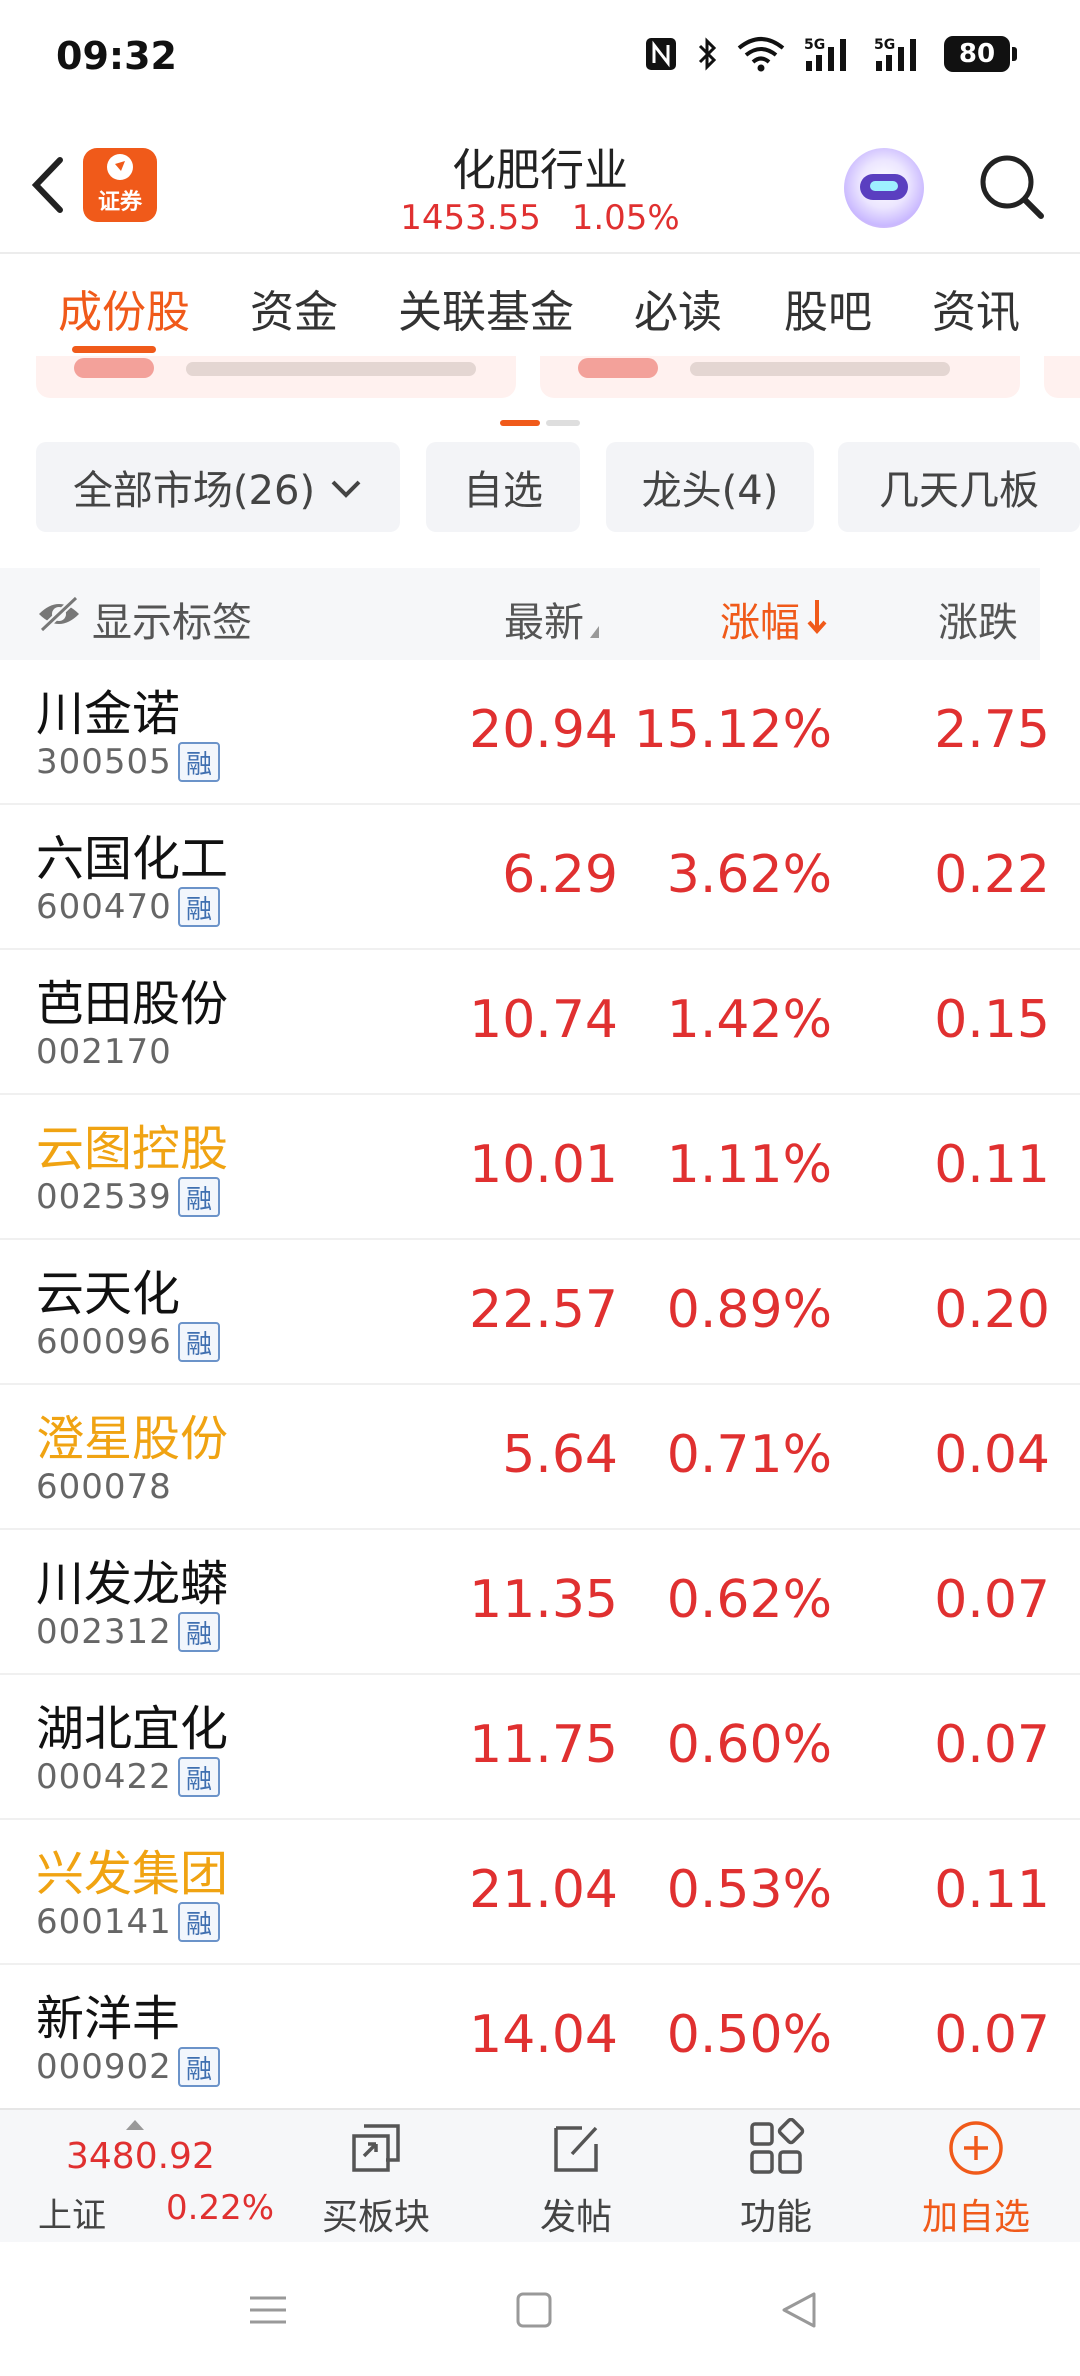  What do you see at coordinates (132, 1874) in the screenshot?
I see `stock-name: 兴发集团` at bounding box center [132, 1874].